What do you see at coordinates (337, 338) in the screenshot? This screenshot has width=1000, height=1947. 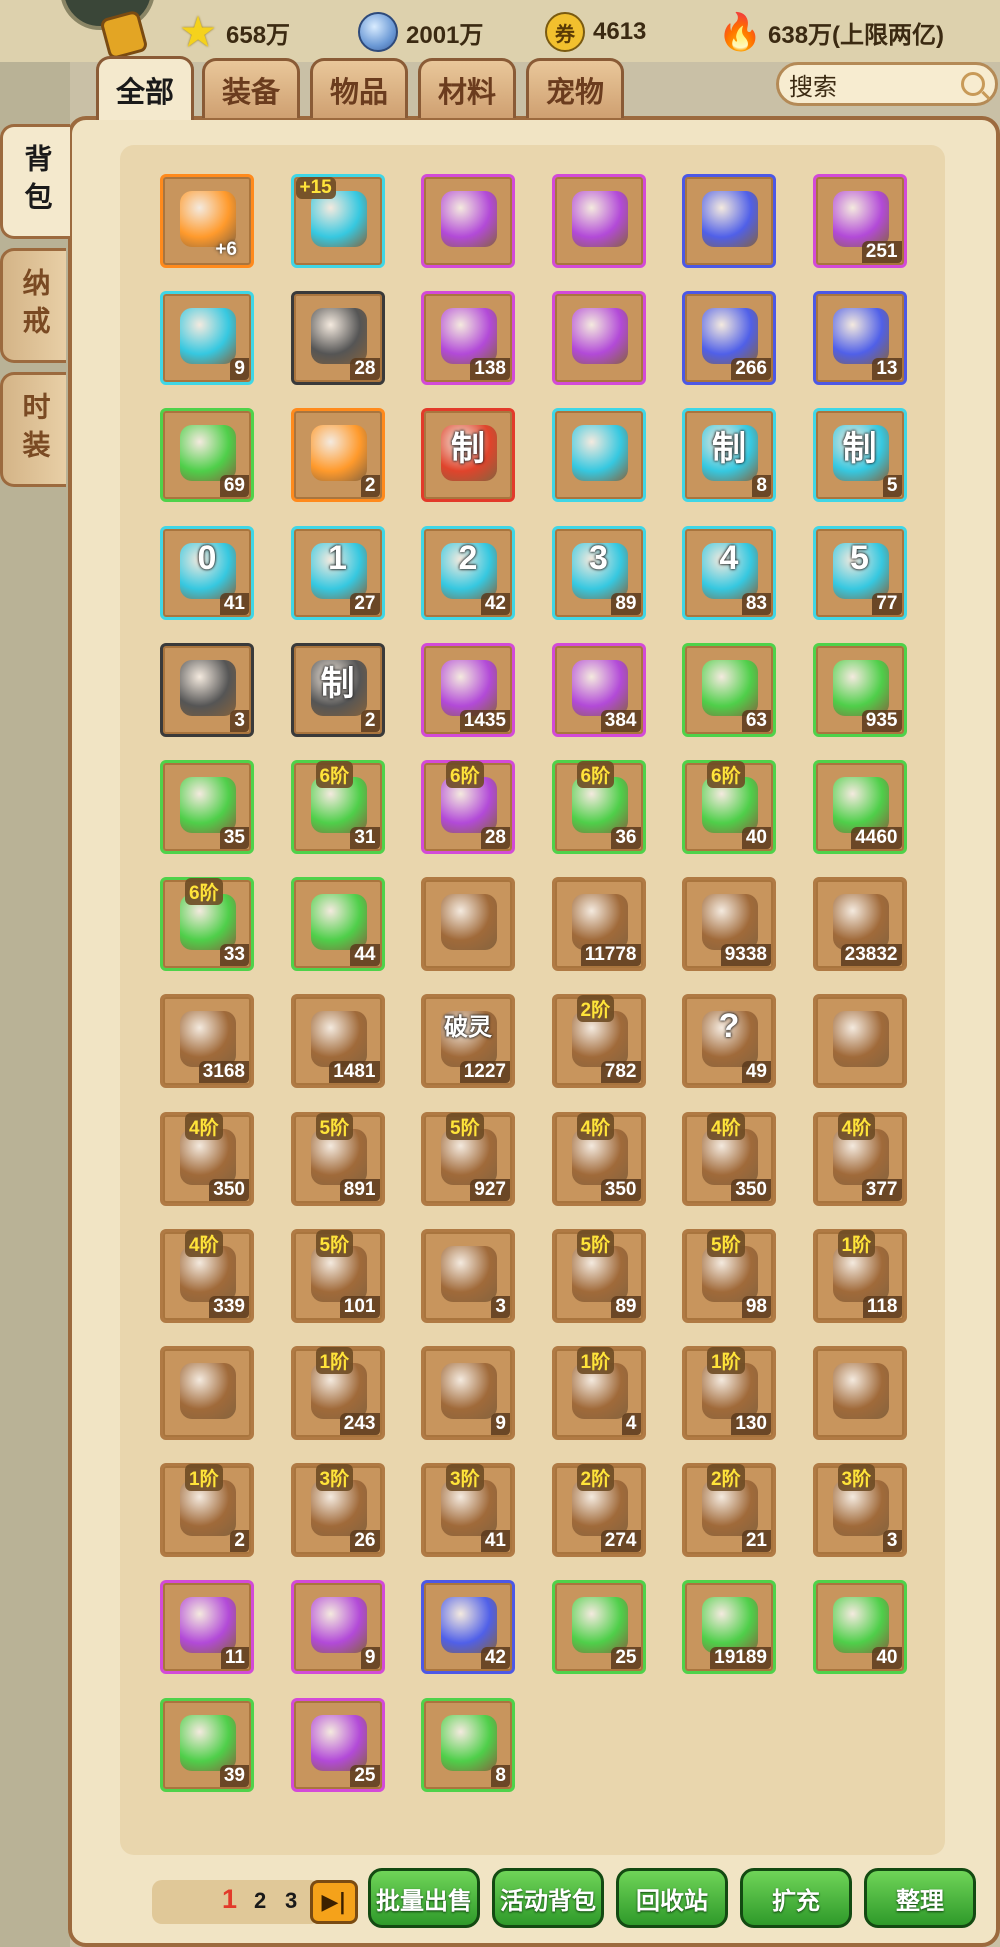 I see `inventory-slot: 28` at bounding box center [337, 338].